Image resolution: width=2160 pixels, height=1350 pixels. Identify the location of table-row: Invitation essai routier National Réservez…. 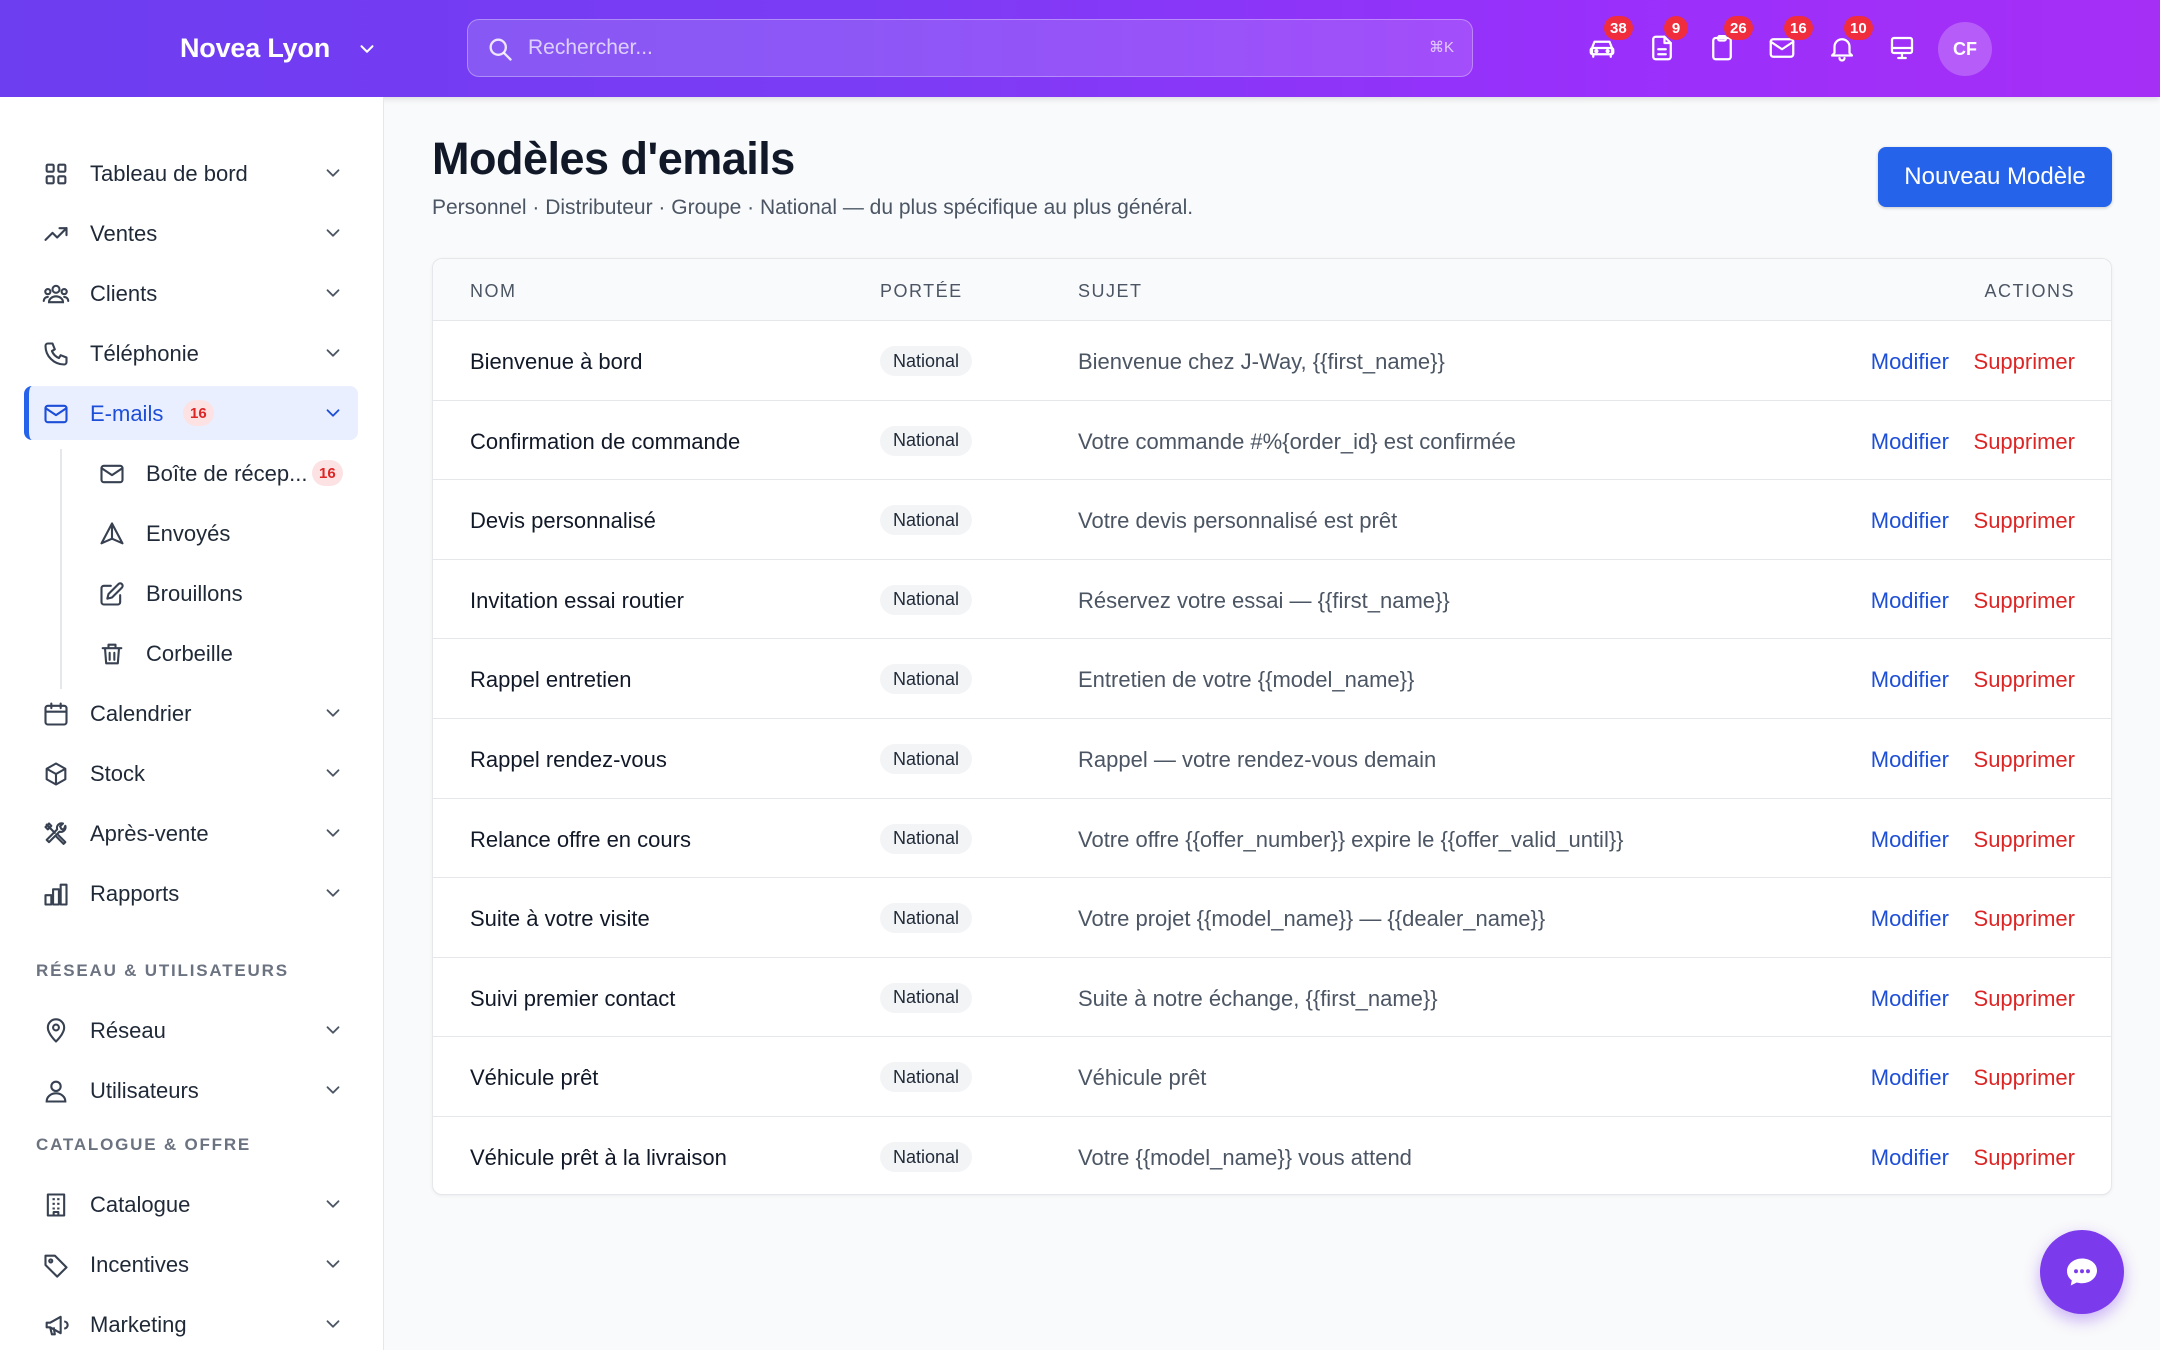
(1272, 600).